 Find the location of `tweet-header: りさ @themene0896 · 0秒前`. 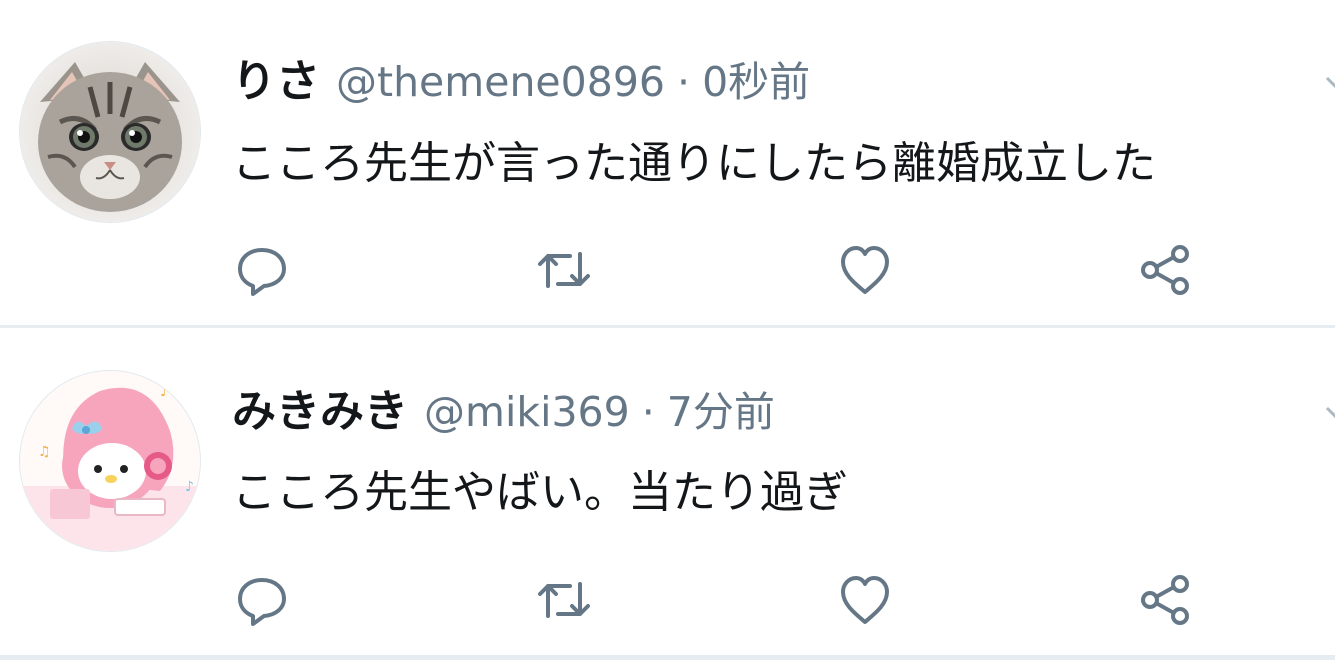

tweet-header: りさ @themene0896 · 0秒前 is located at coordinates (521, 76).